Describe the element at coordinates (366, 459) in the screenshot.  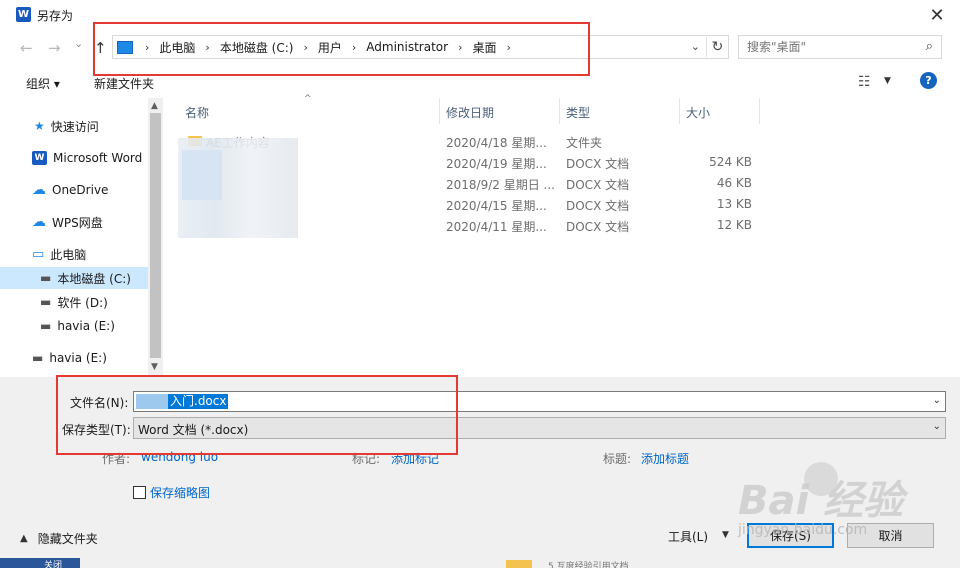
I see `tags-label: 标记:` at that location.